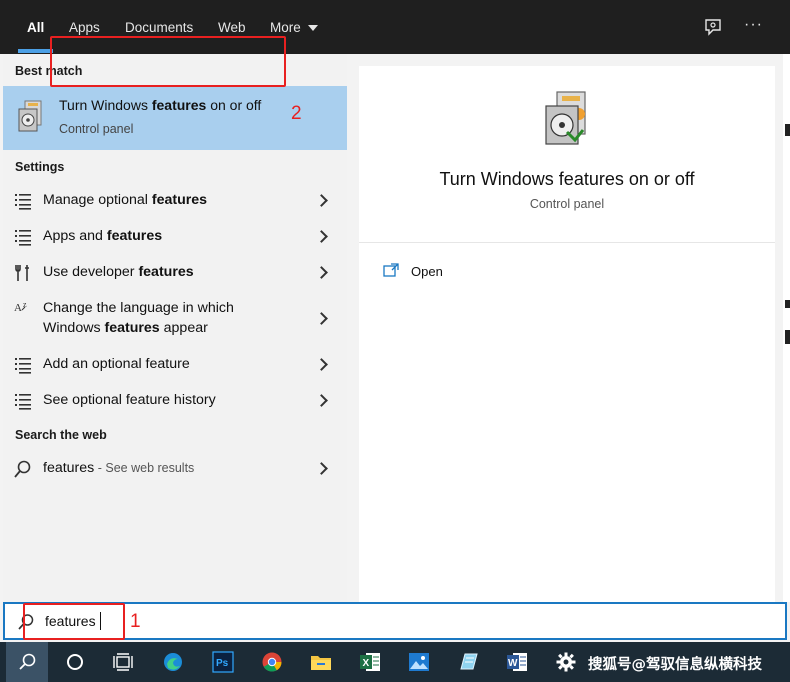 The image size is (790, 682). What do you see at coordinates (91, 272) in the screenshot?
I see `label-text: Use developer` at bounding box center [91, 272].